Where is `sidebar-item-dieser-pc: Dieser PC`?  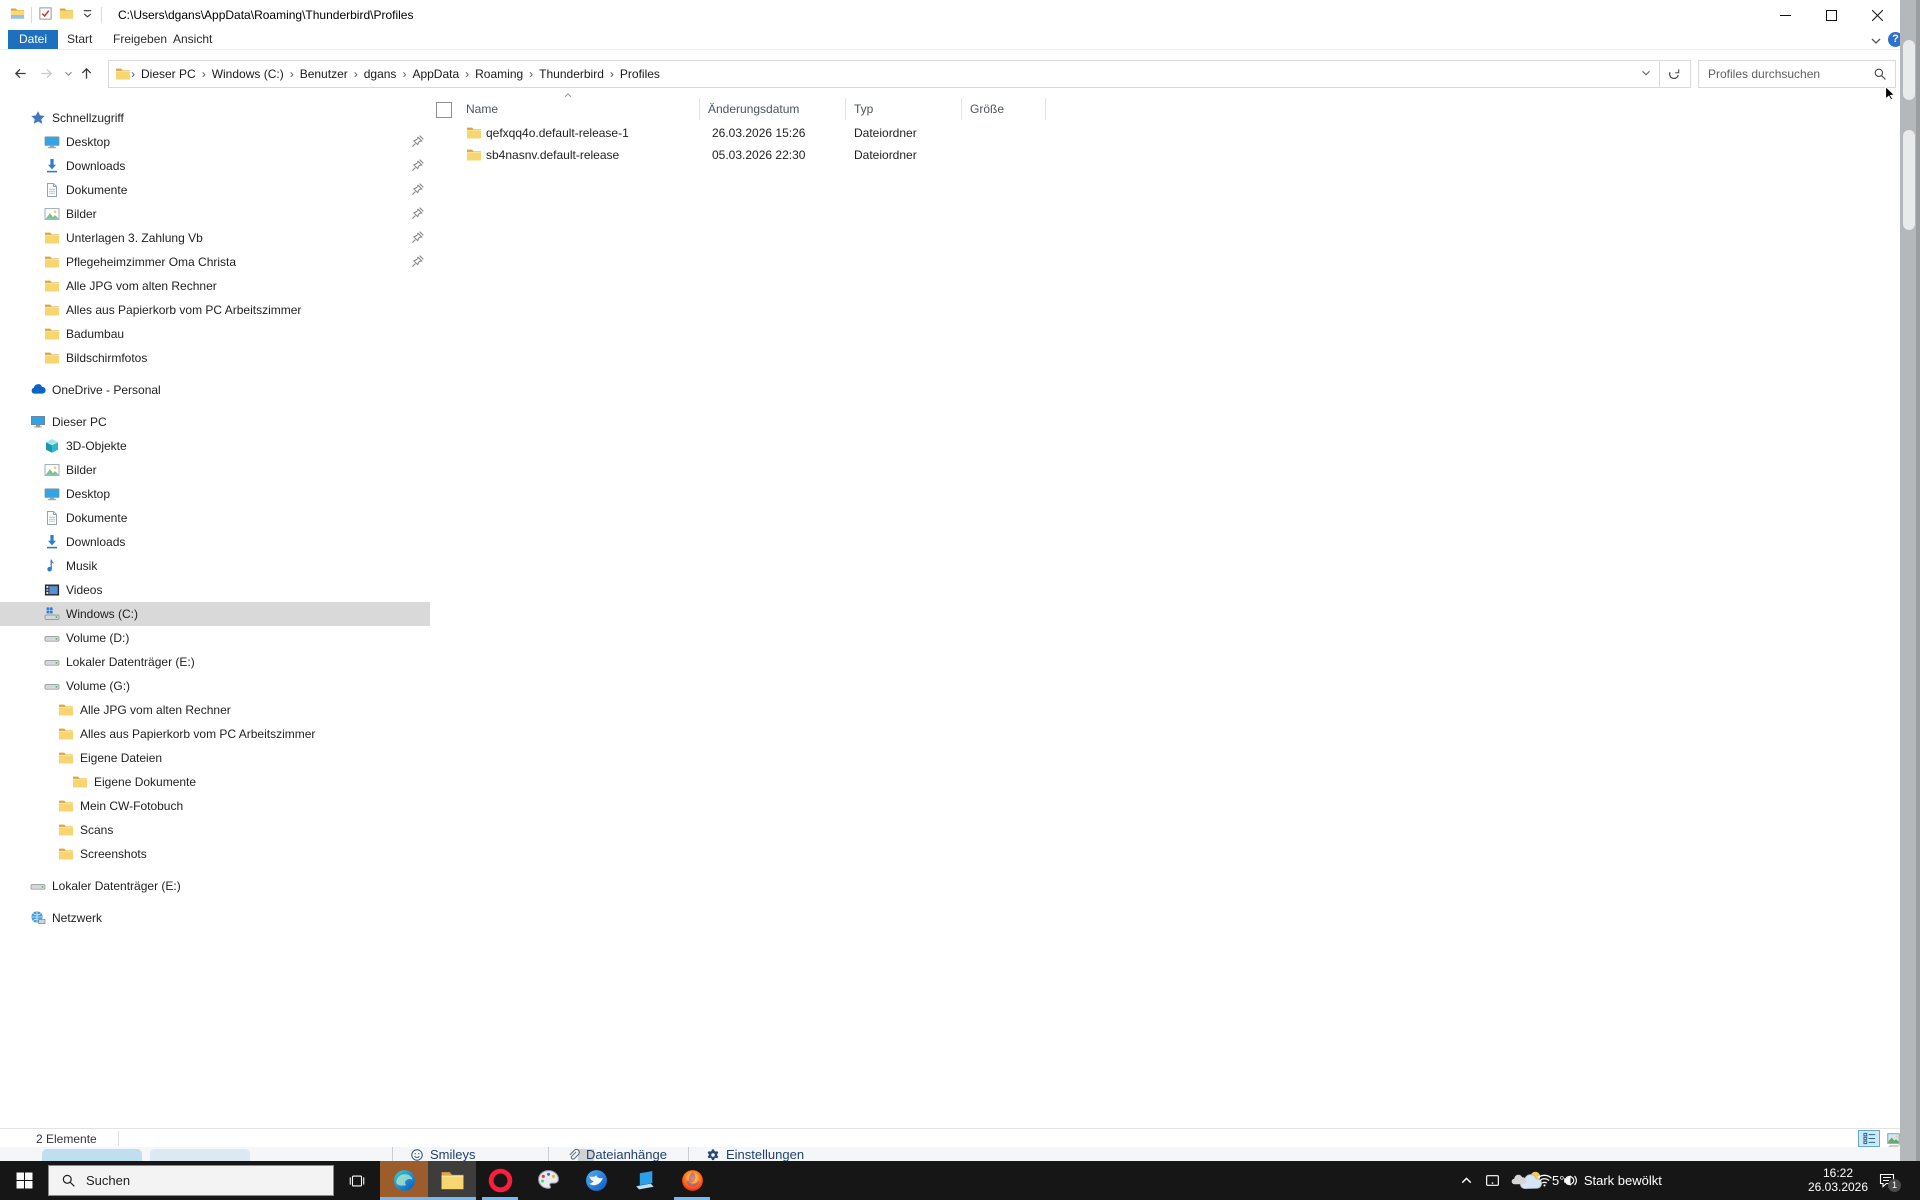 sidebar-item-dieser-pc: Dieser PC is located at coordinates (215, 422).